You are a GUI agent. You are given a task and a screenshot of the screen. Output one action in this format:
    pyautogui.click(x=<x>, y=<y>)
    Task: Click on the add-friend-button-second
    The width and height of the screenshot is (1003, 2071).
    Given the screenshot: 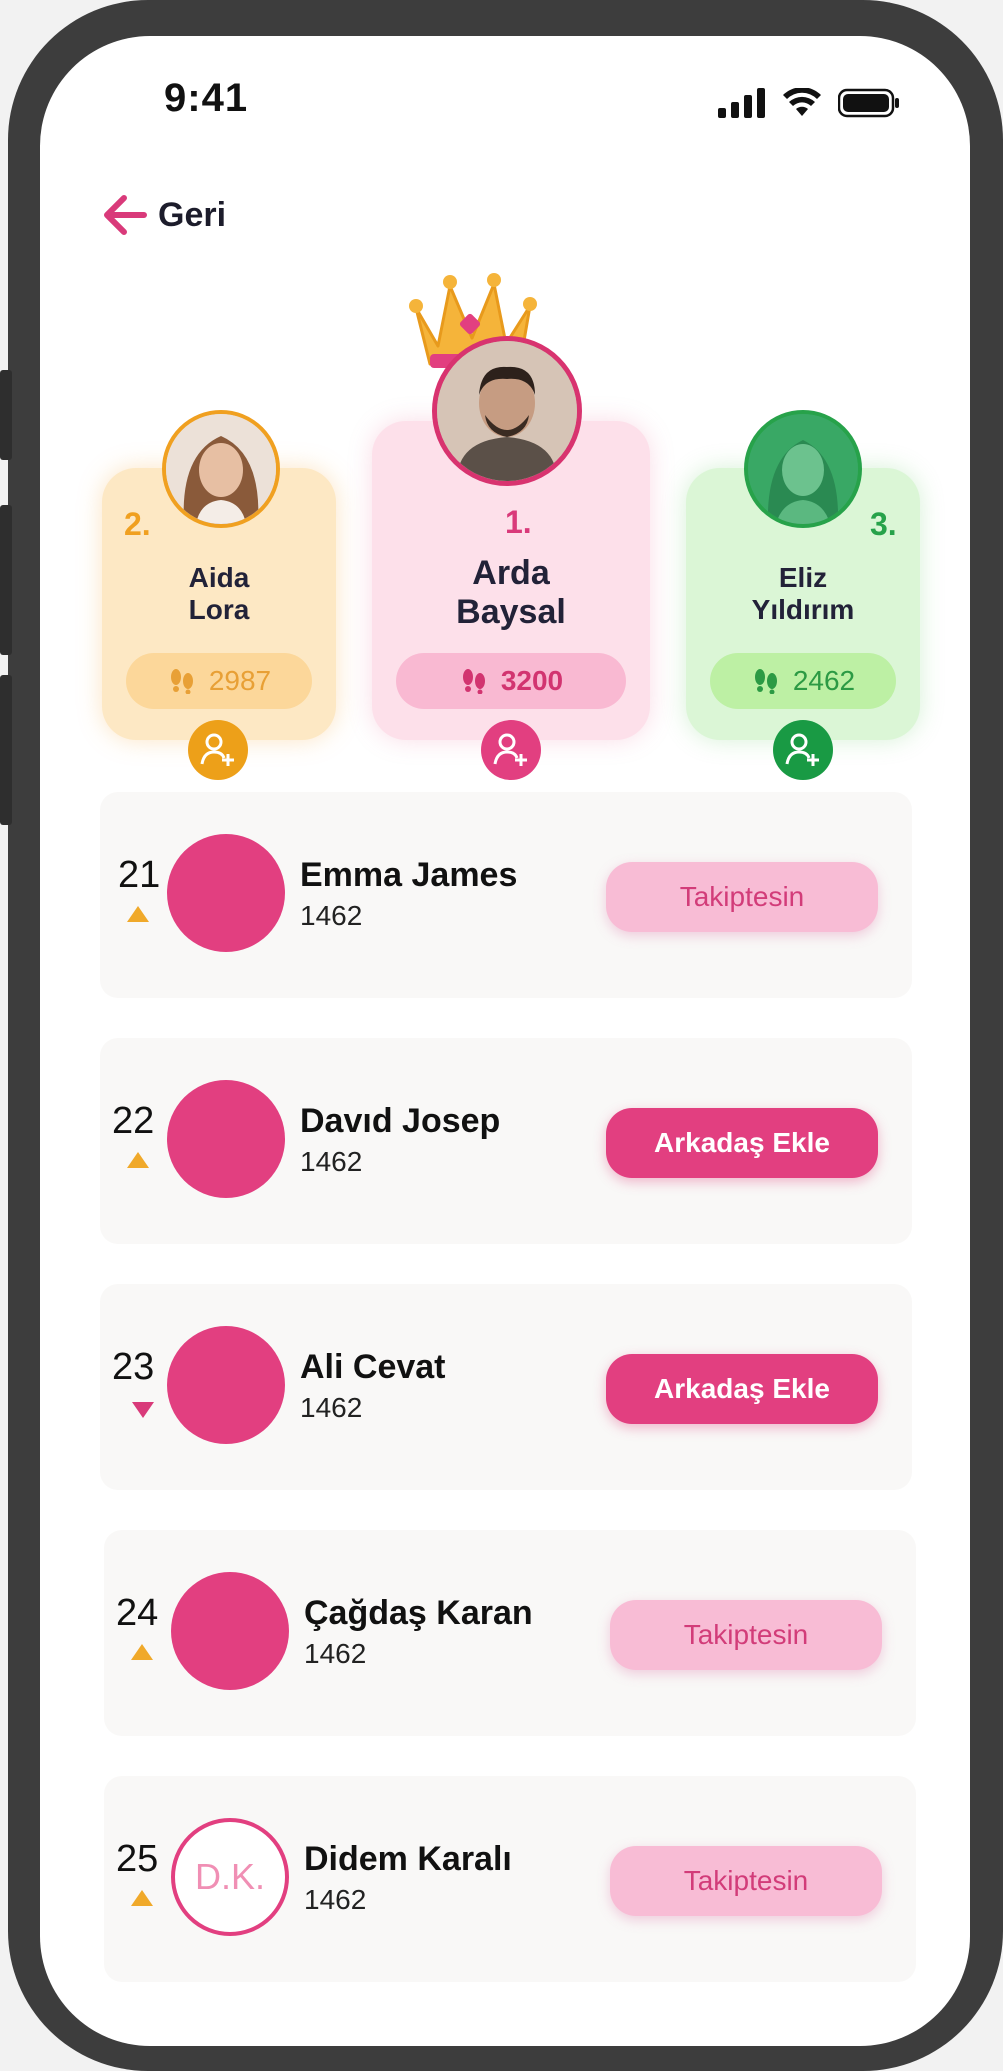 What is the action you would take?
    pyautogui.click(x=218, y=750)
    